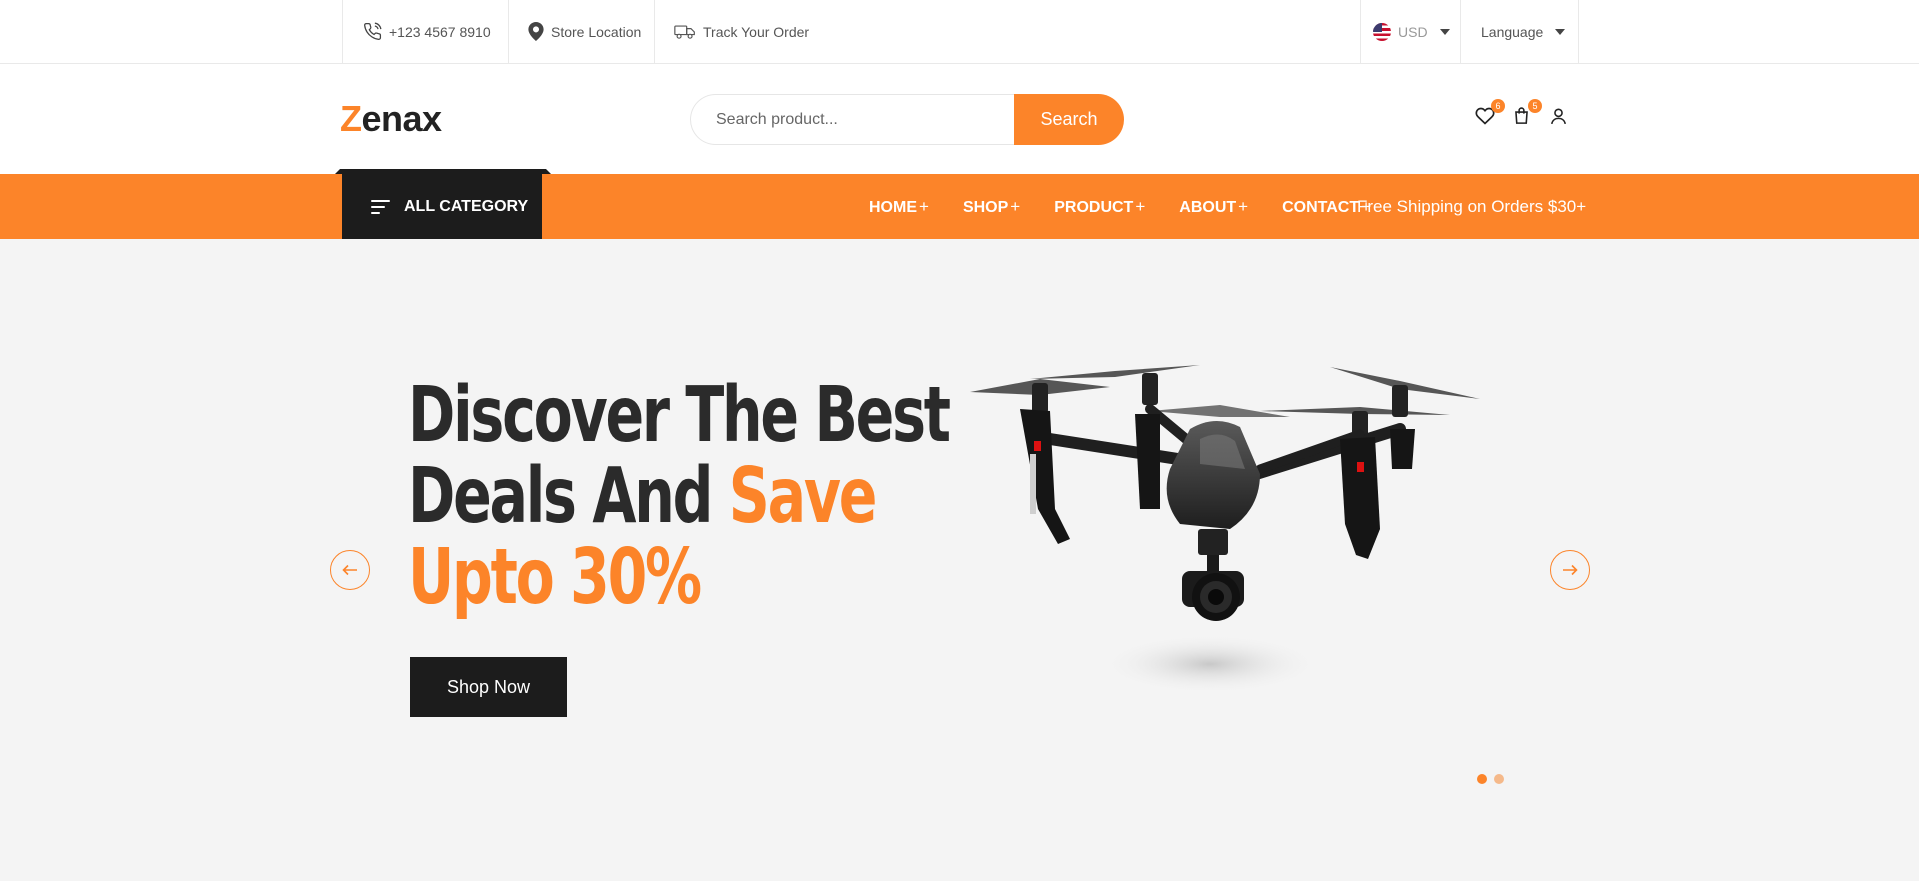  What do you see at coordinates (1490, 113) in the screenshot?
I see `wishlist-button: 6` at bounding box center [1490, 113].